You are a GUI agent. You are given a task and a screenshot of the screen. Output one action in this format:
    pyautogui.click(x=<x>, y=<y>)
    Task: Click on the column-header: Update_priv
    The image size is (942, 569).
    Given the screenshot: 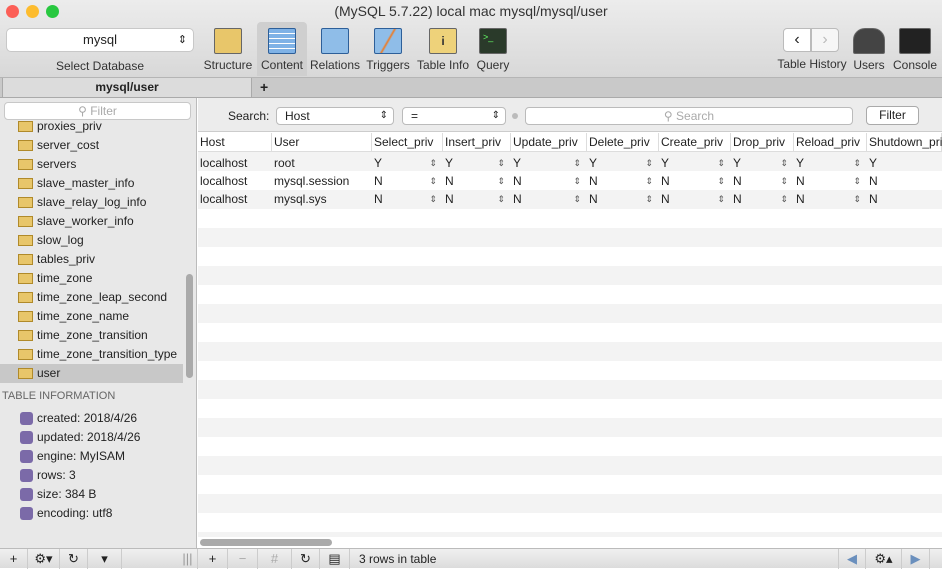 What is the action you would take?
    pyautogui.click(x=549, y=142)
    